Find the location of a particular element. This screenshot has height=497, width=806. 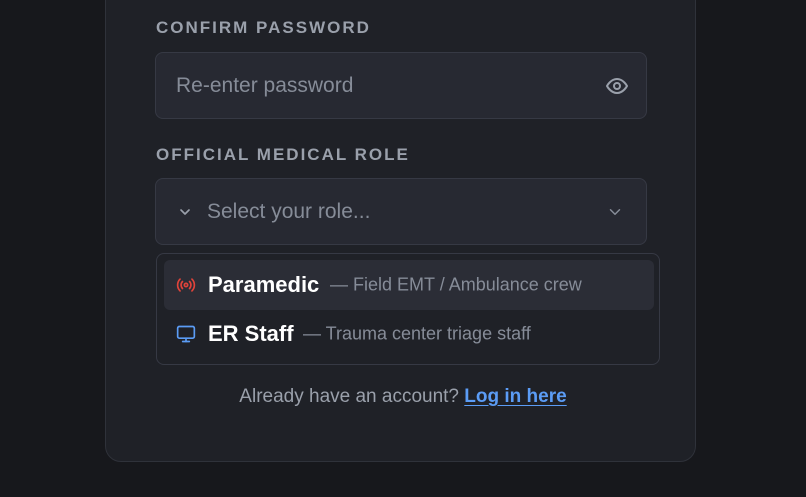

role-option-title: ER Staff is located at coordinates (251, 333).